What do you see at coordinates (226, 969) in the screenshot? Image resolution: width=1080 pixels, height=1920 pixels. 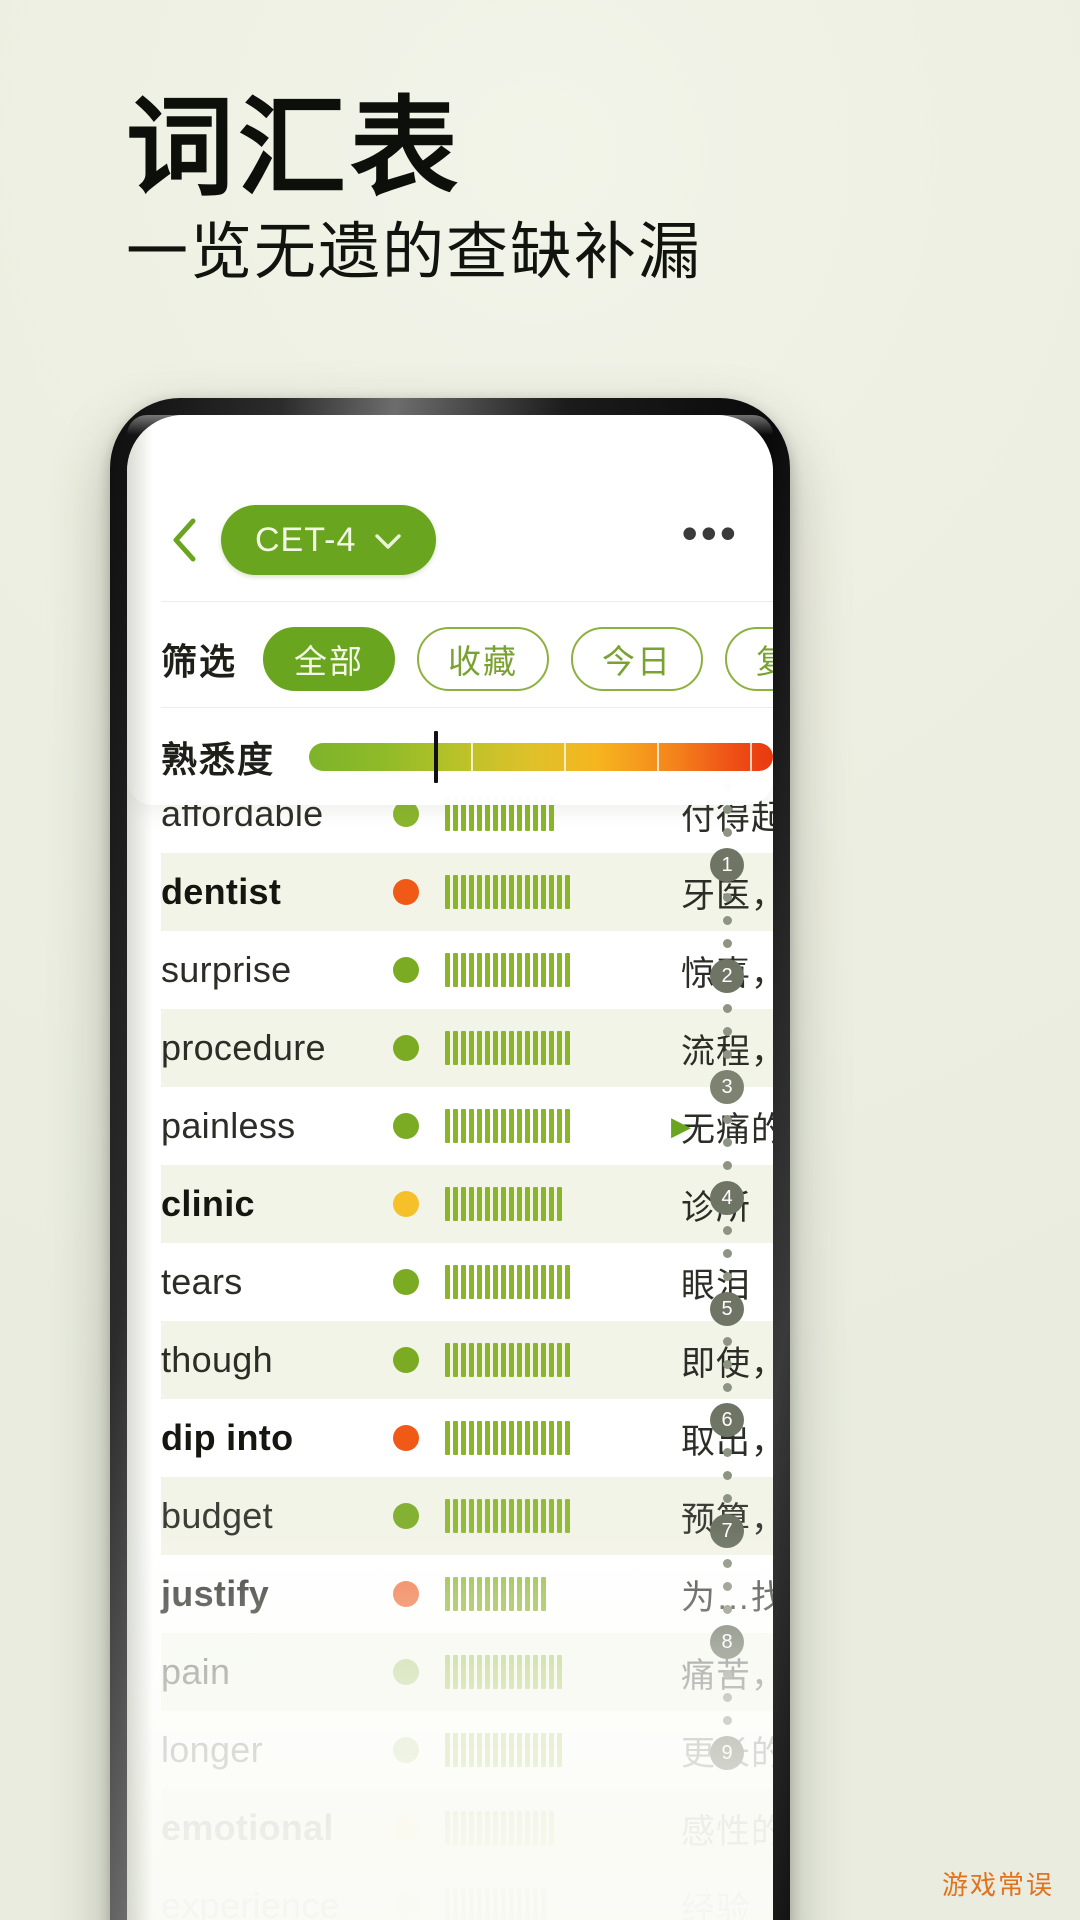 I see `word-text: surprise` at bounding box center [226, 969].